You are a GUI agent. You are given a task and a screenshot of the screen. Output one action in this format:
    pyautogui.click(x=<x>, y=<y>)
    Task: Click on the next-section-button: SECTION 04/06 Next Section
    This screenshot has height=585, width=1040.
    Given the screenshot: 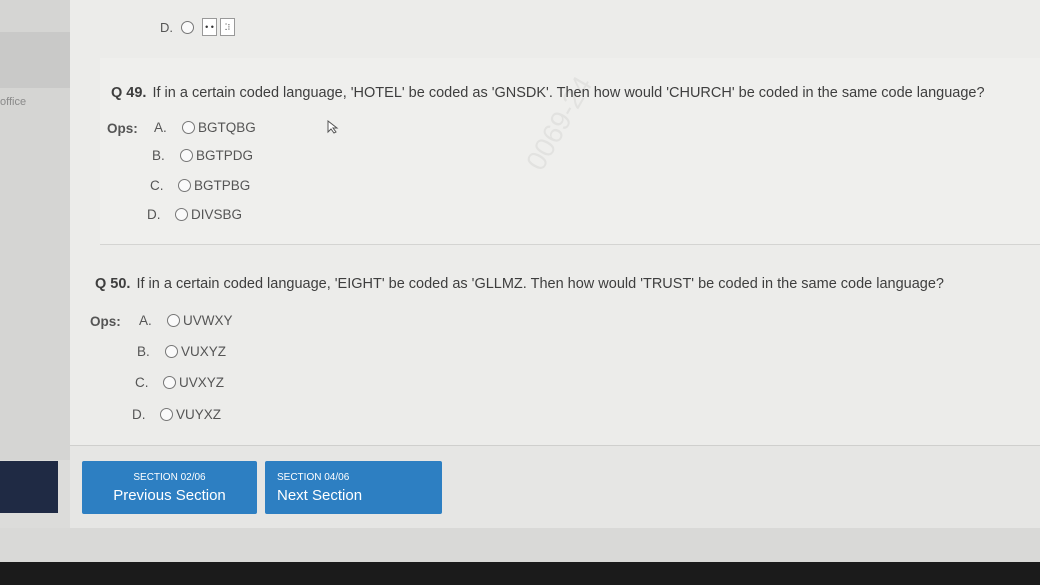 What is the action you would take?
    pyautogui.click(x=353, y=487)
    